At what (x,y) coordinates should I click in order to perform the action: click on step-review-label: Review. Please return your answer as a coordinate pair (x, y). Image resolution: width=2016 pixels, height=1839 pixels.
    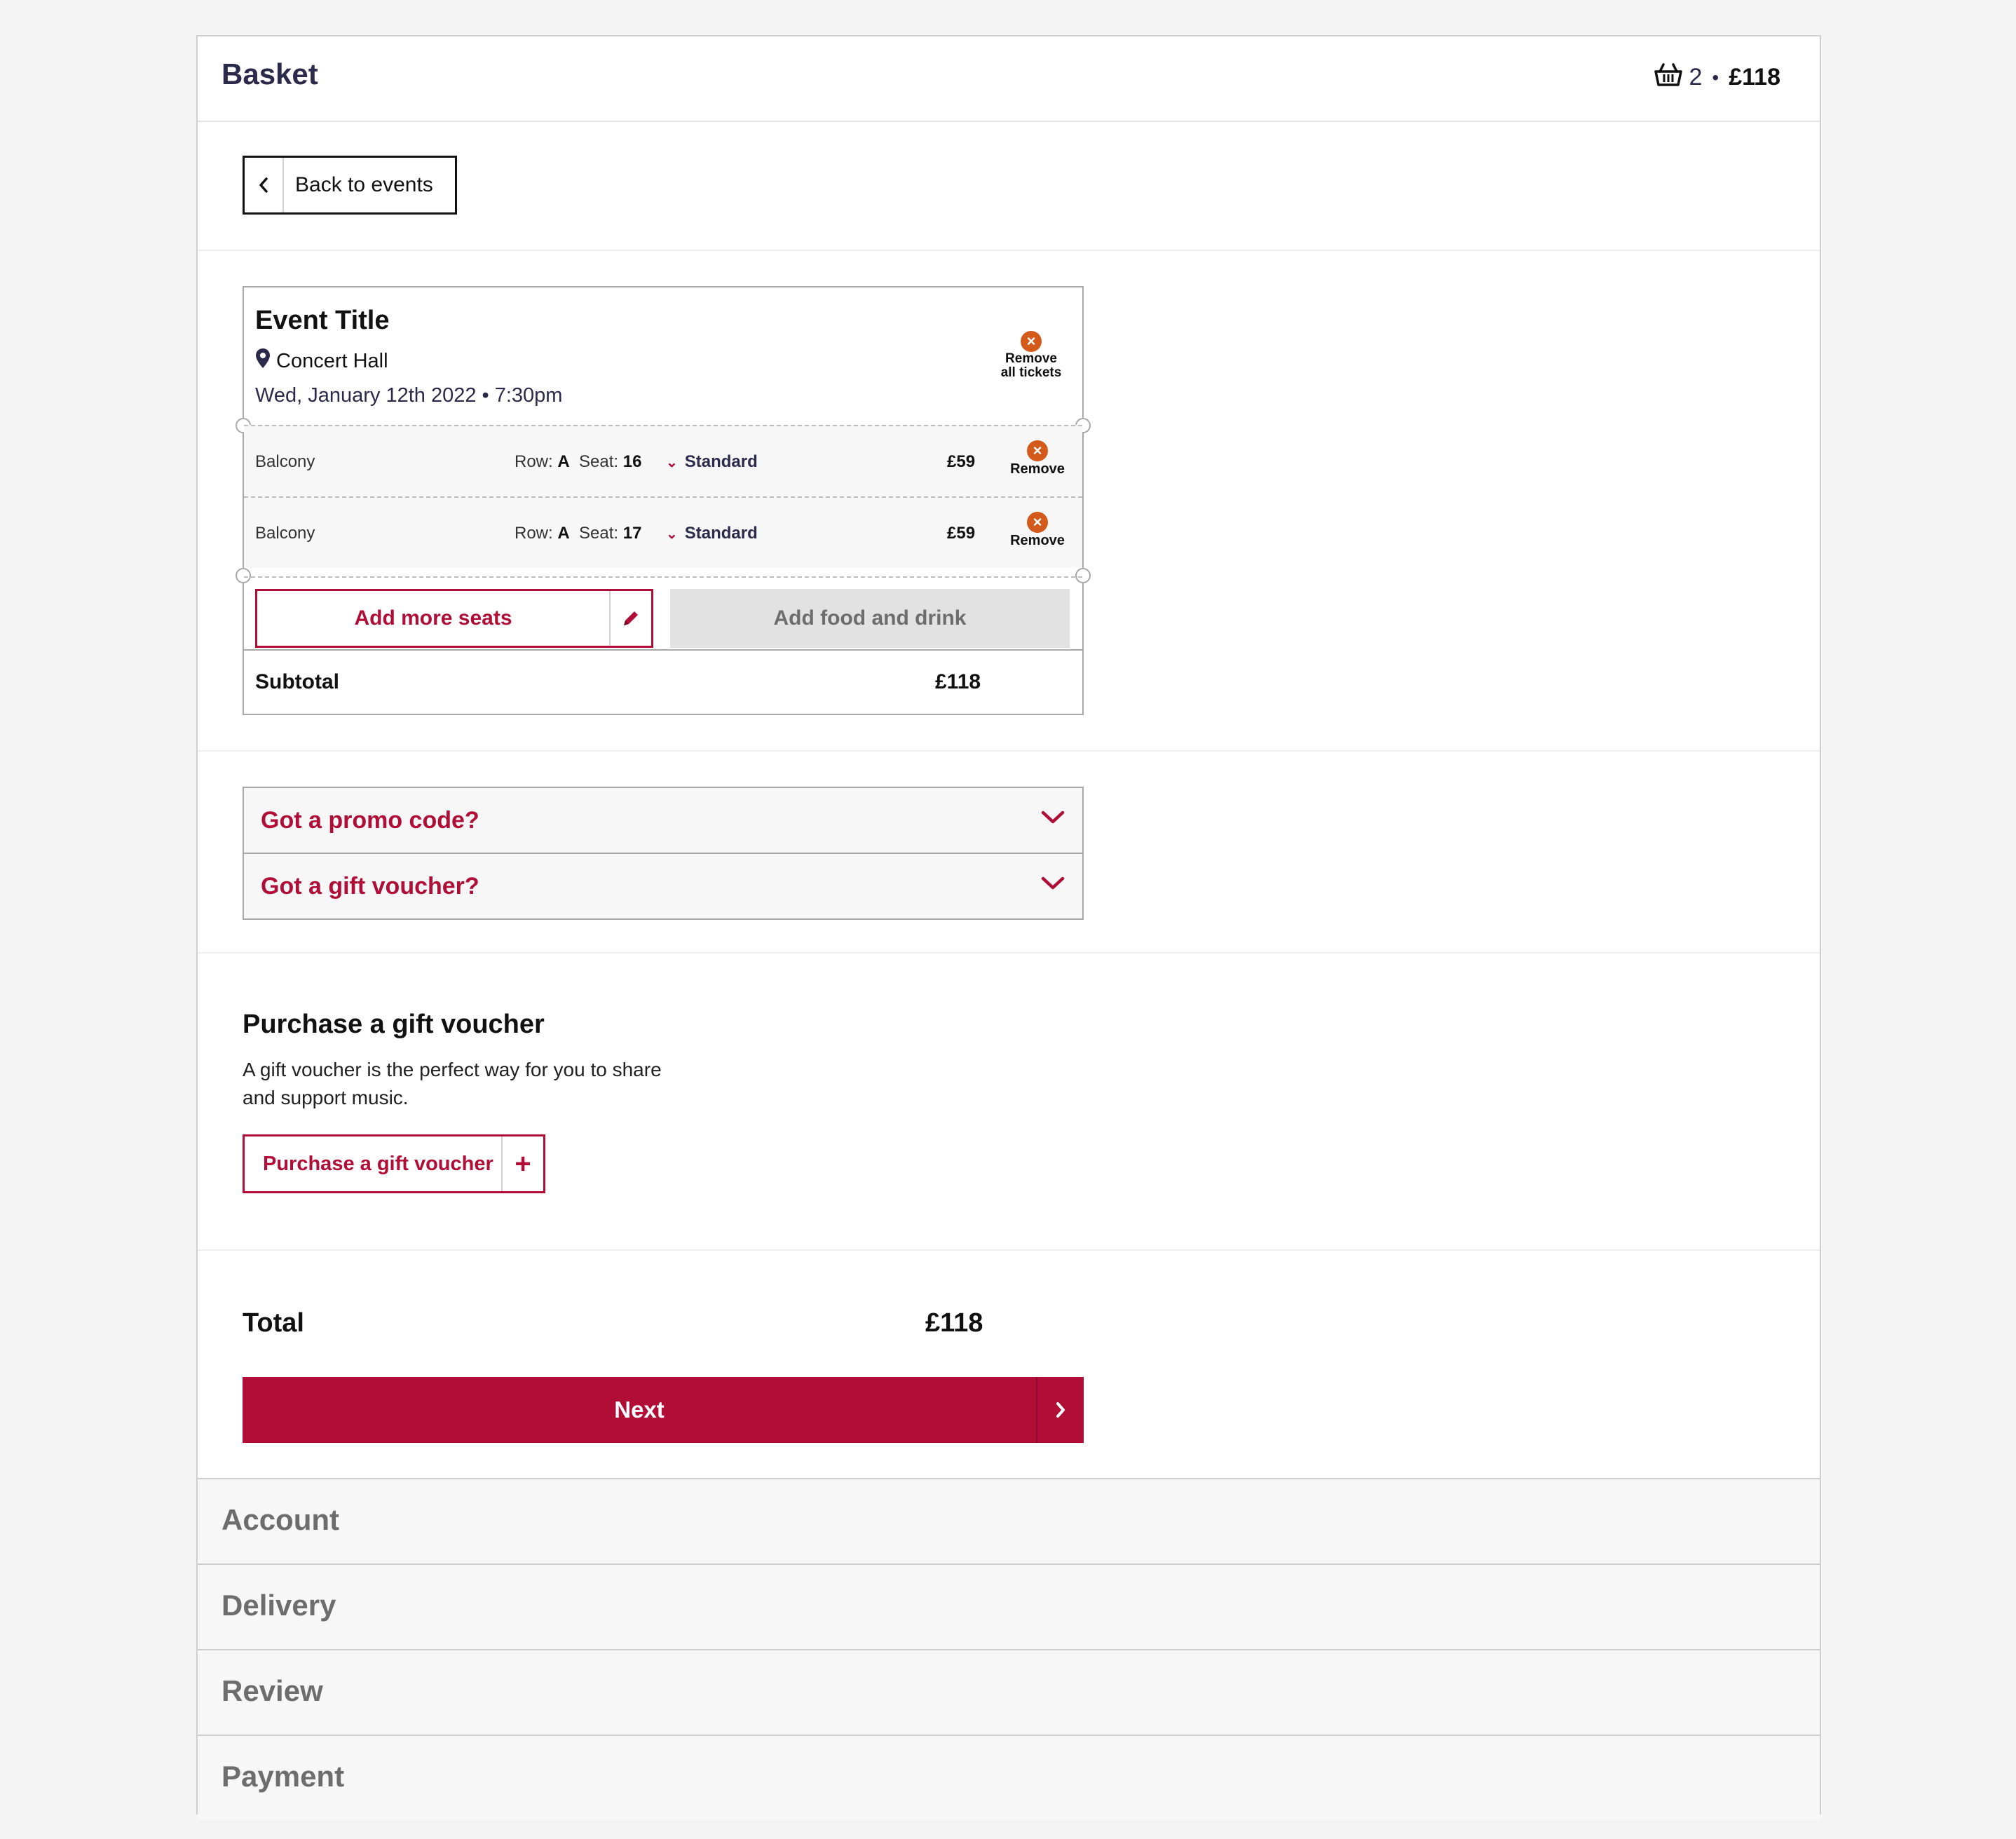
    Looking at the image, I should click on (272, 1690).